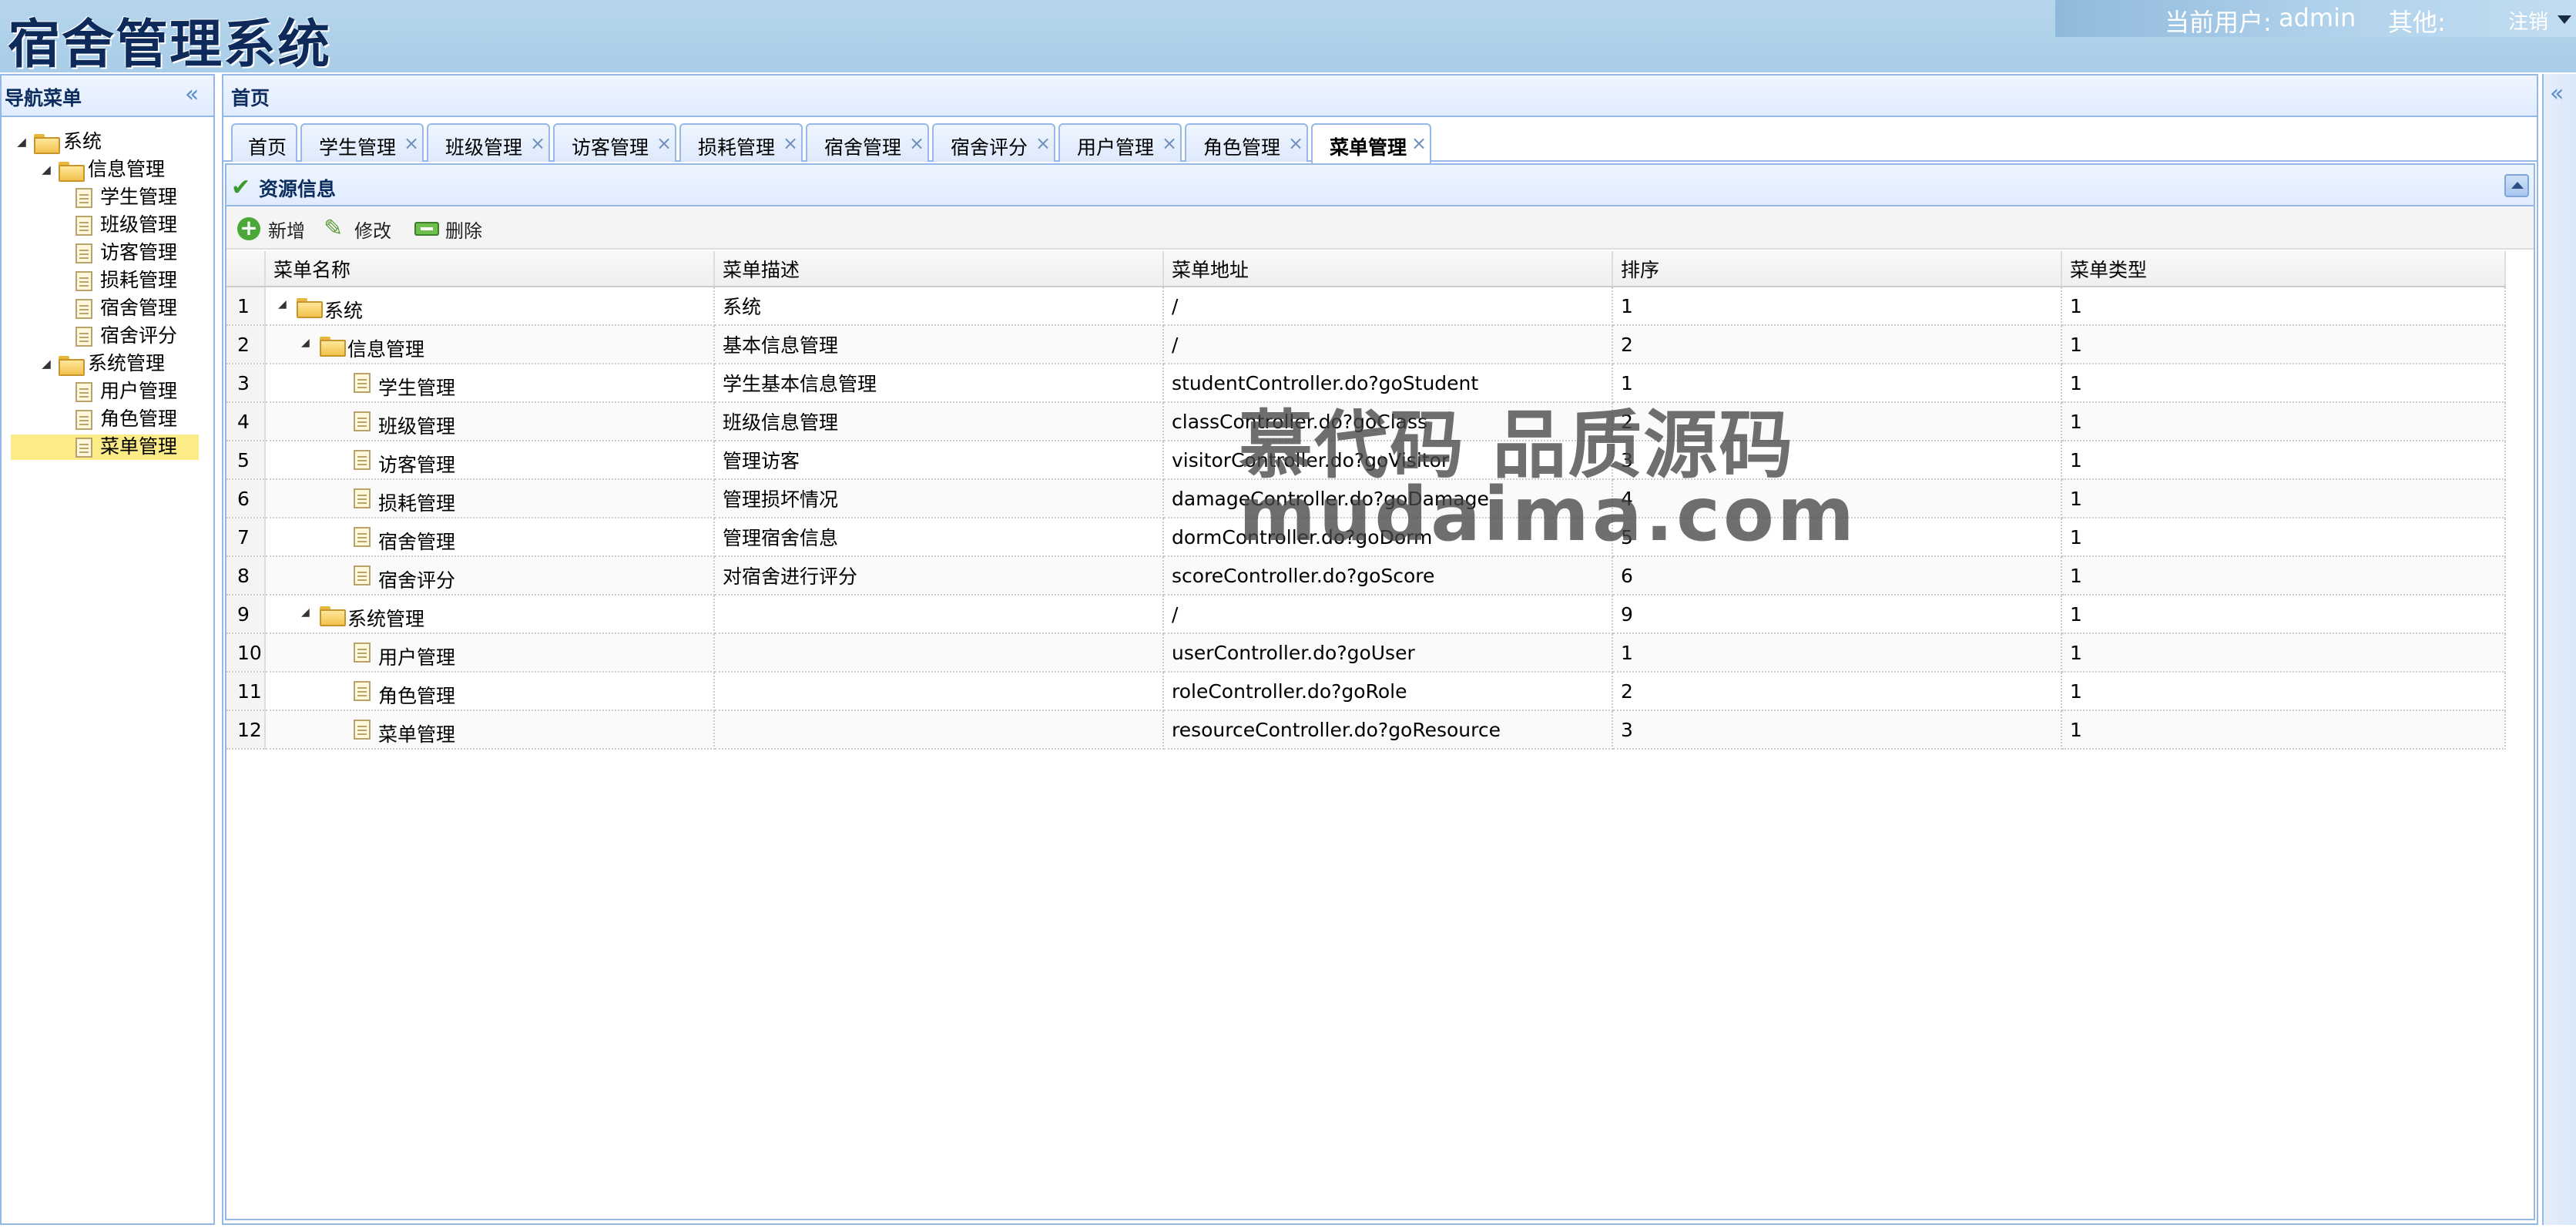  I want to click on collapse-panel-button, so click(2516, 185).